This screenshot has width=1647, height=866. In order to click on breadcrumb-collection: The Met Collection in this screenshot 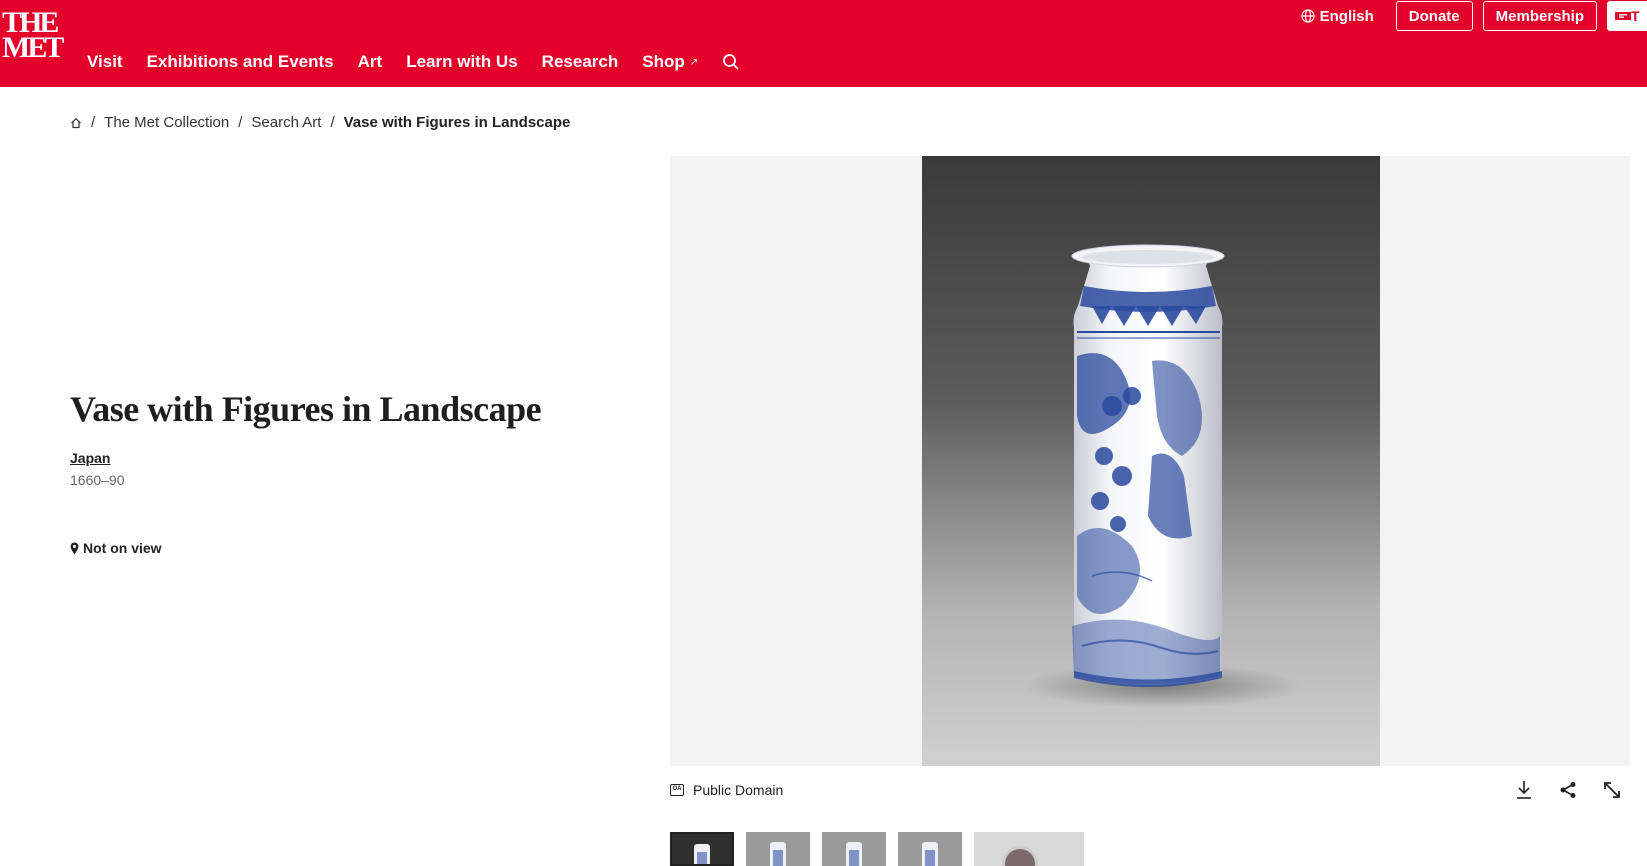, I will do `click(166, 122)`.